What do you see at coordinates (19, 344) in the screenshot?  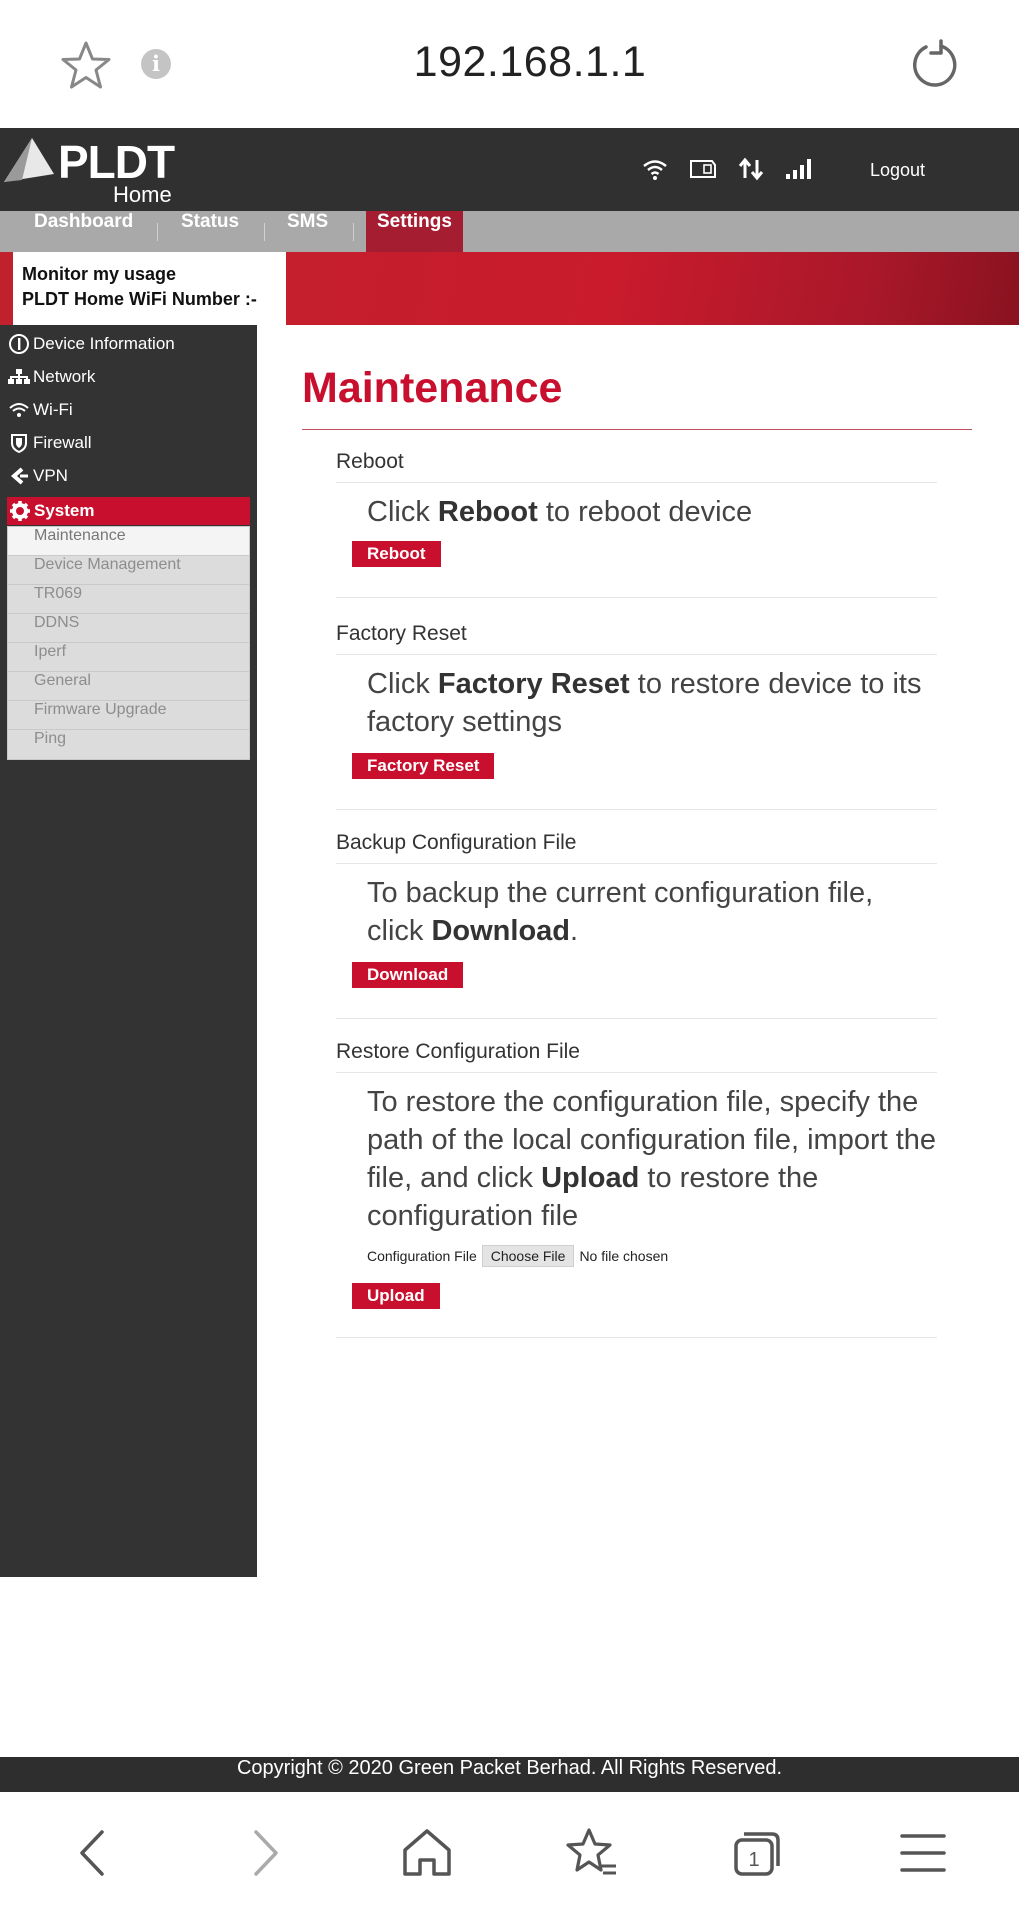 I see `info-circle-icon` at bounding box center [19, 344].